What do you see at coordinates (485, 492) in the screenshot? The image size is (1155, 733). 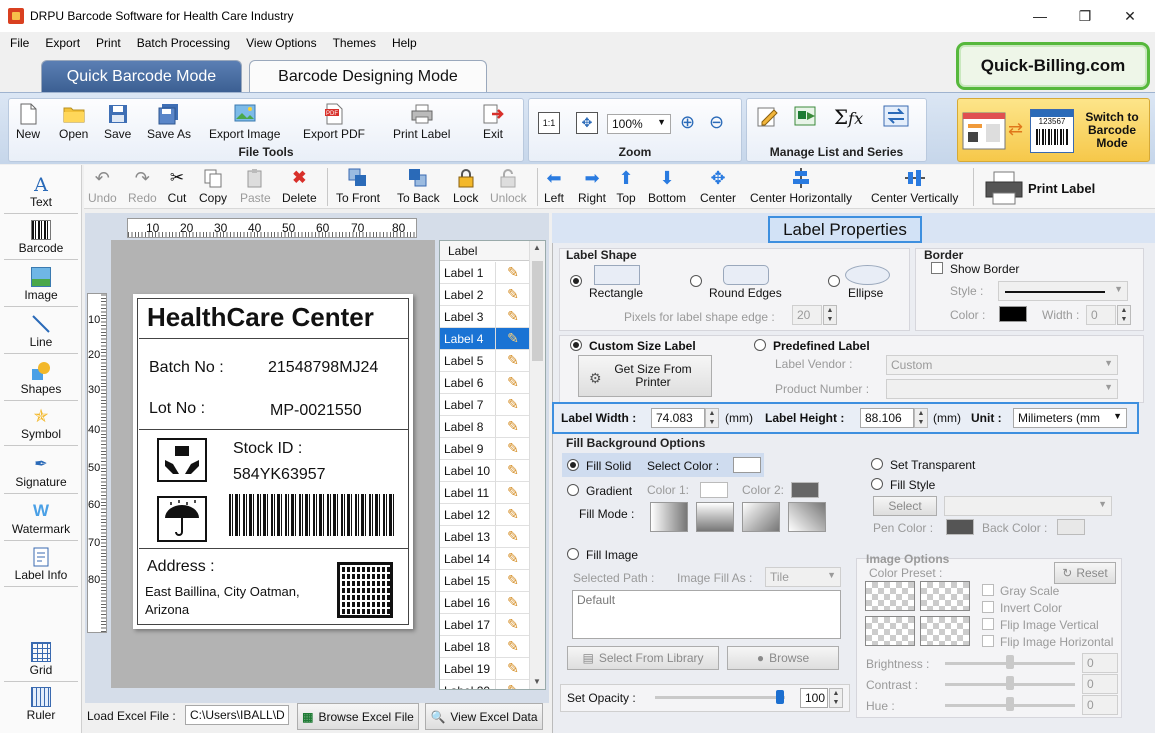 I see `list-item: Label 11 ✎` at bounding box center [485, 492].